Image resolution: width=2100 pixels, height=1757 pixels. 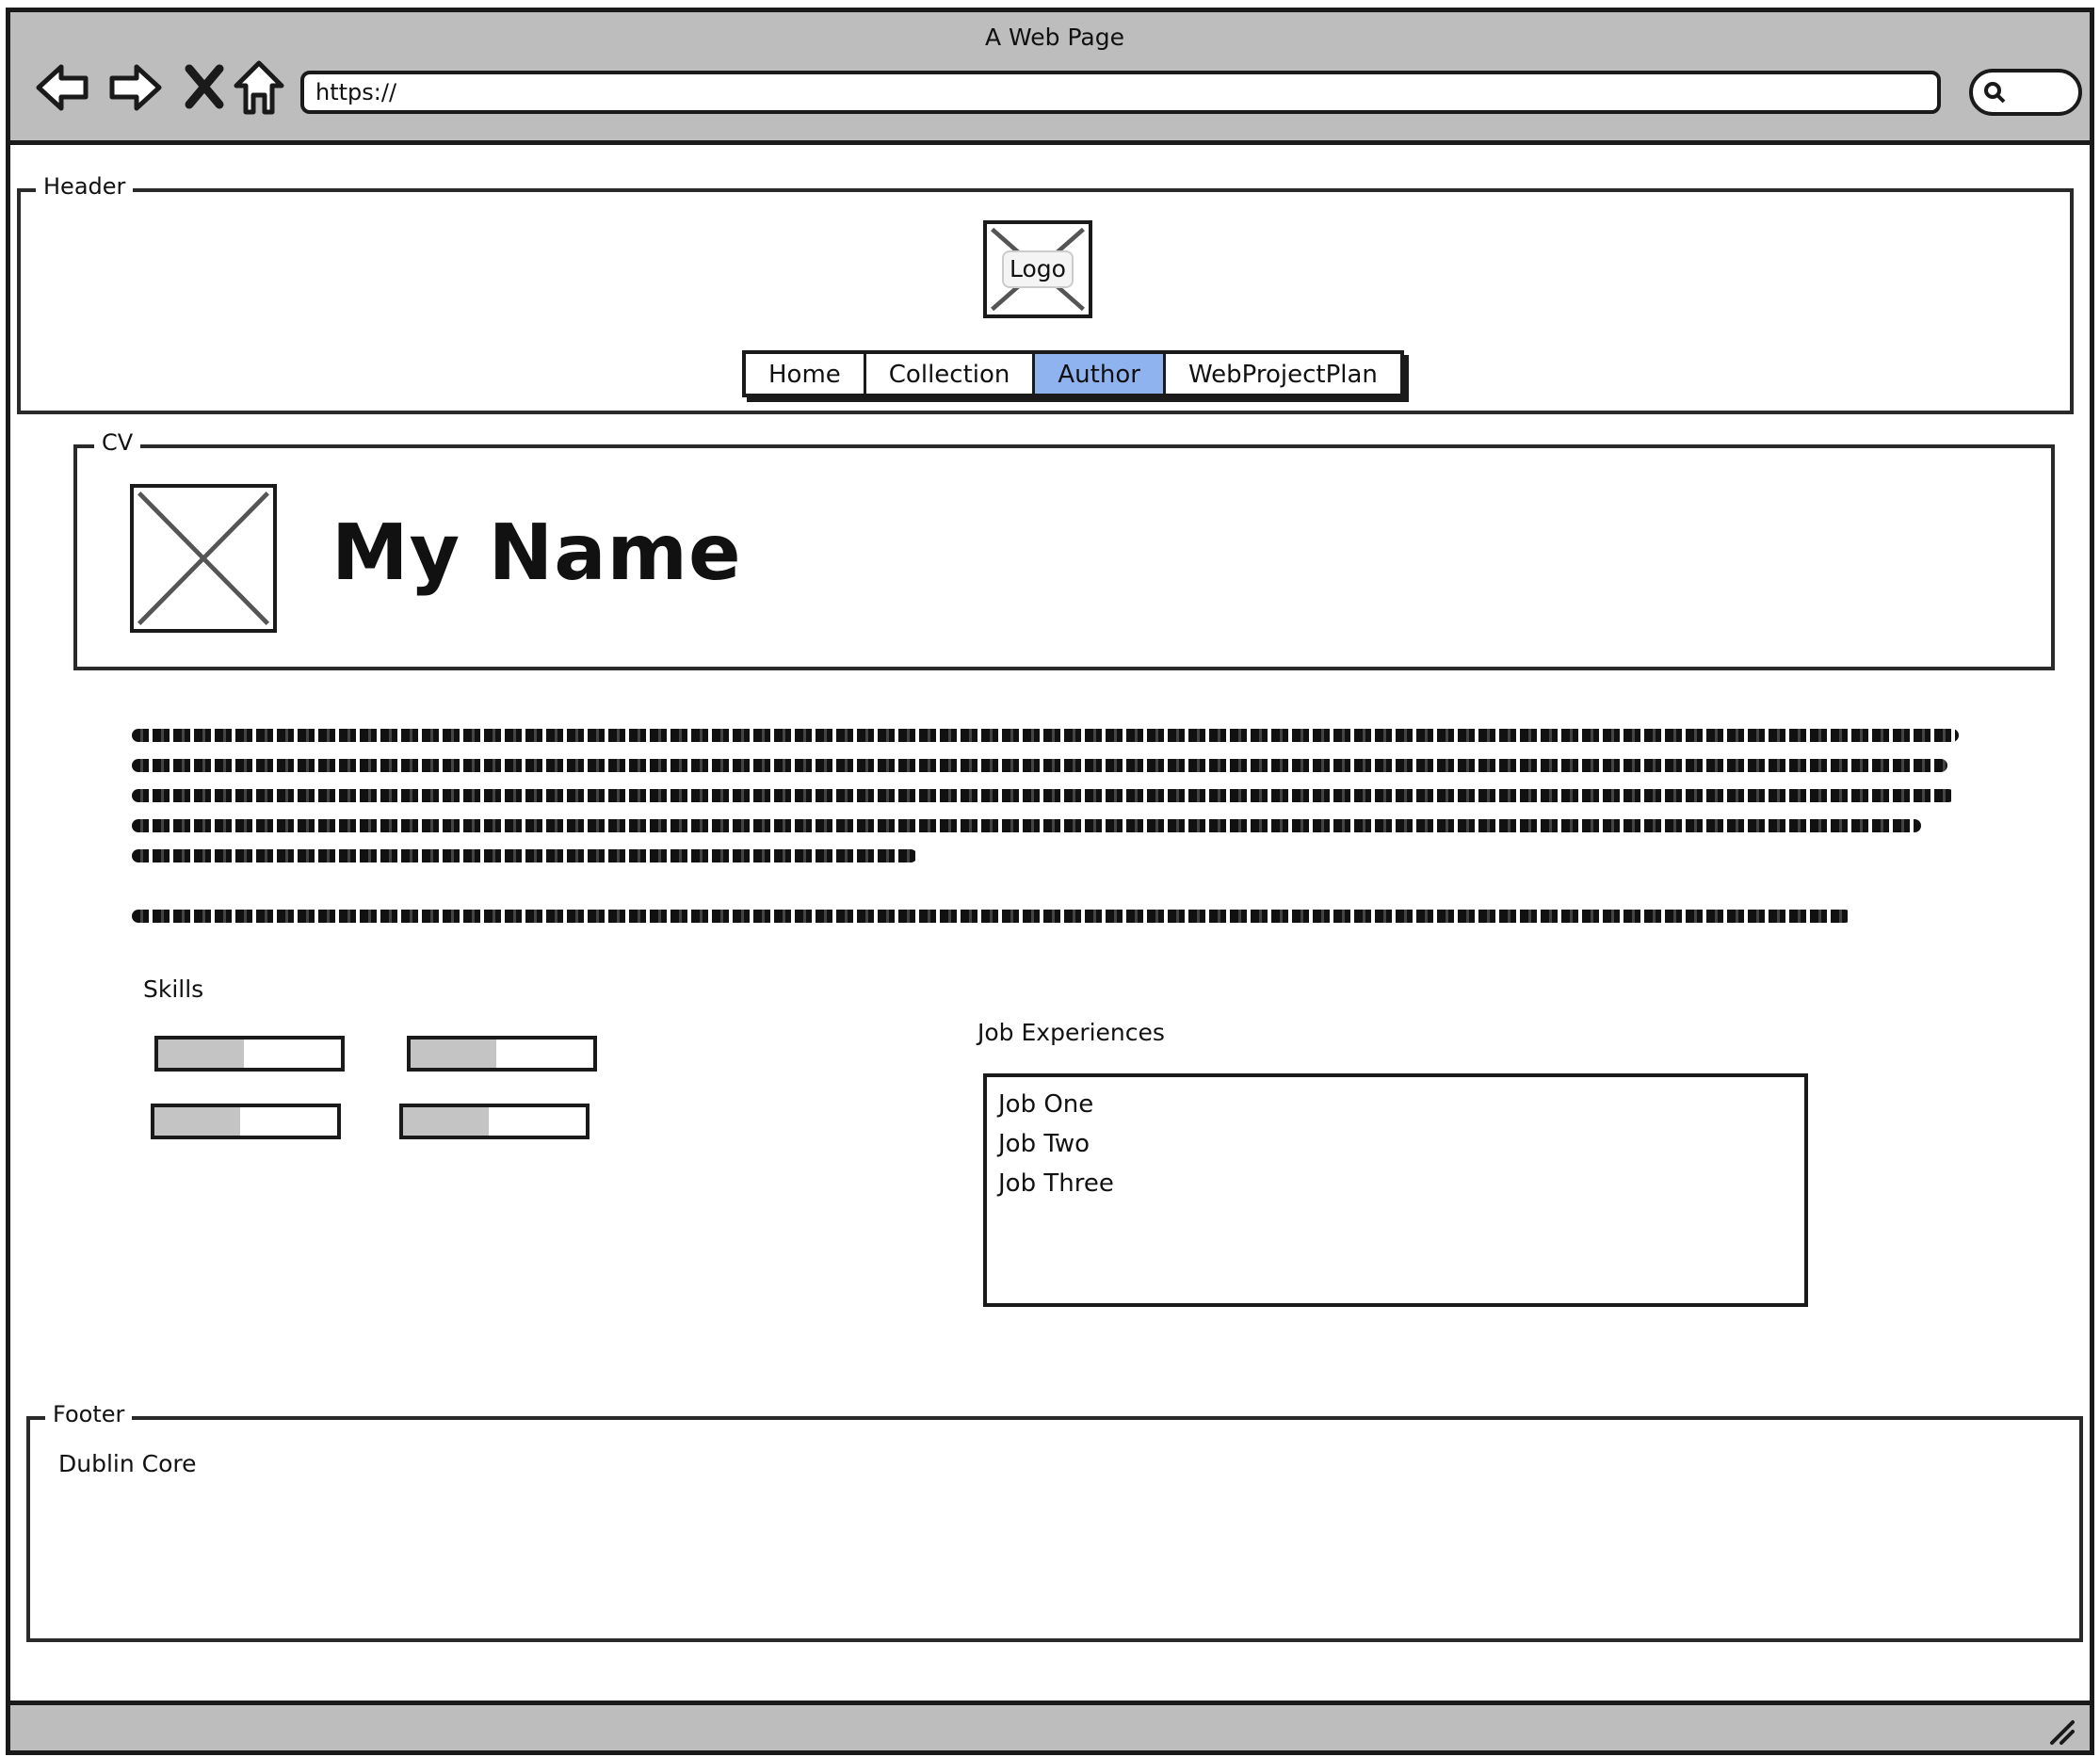 I want to click on status-bar, so click(x=1050, y=1728).